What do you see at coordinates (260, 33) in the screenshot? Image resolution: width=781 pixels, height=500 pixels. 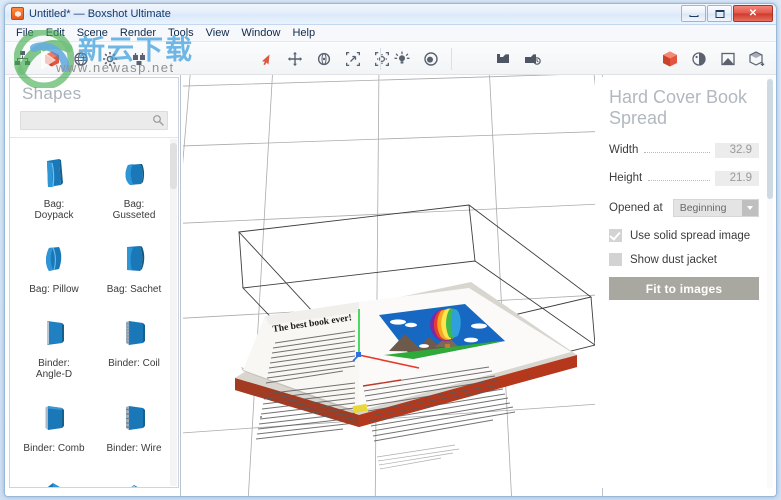 I see `menu-item-window: Window` at bounding box center [260, 33].